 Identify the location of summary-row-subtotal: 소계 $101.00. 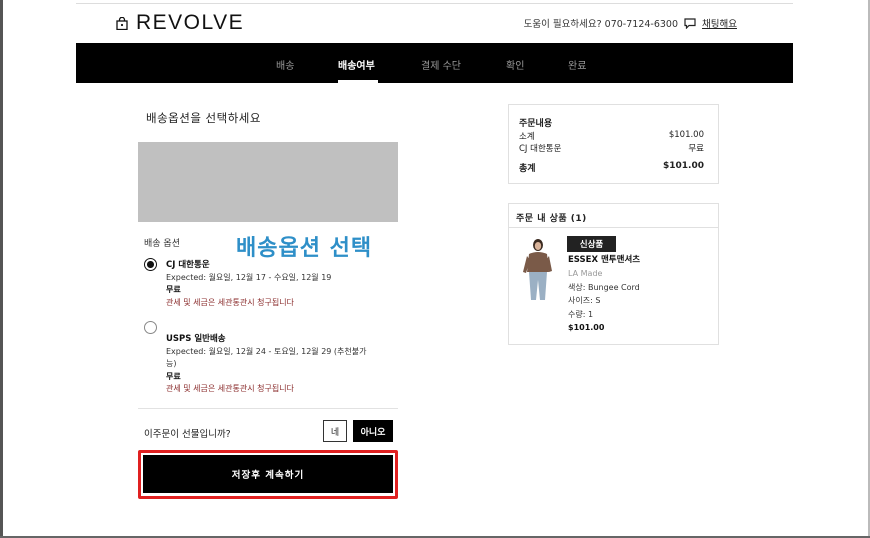
(611, 136).